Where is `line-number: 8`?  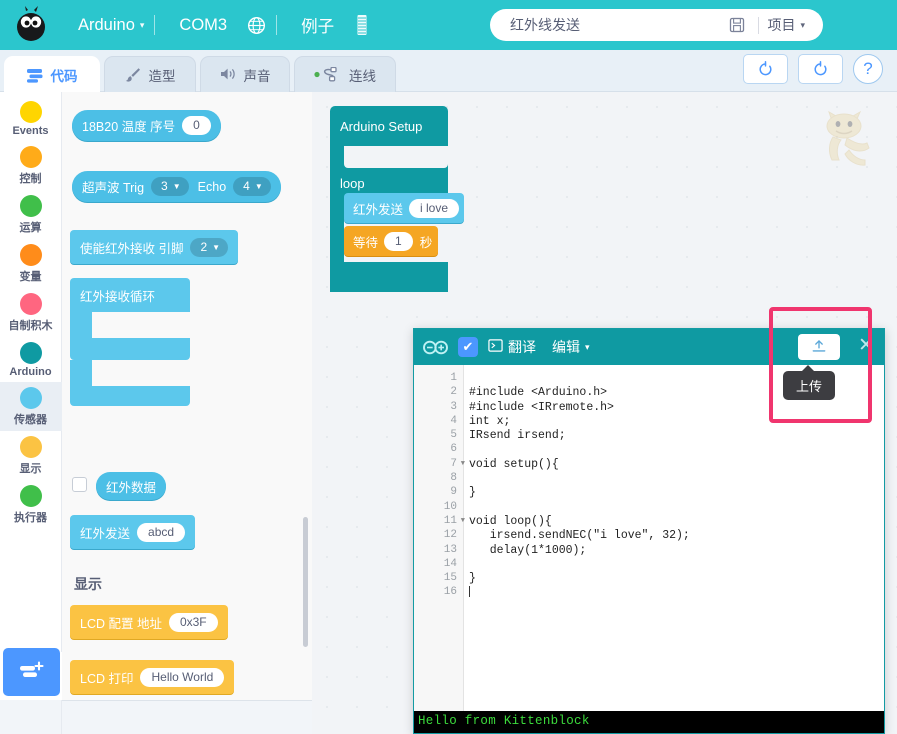 line-number: 8 is located at coordinates (453, 478).